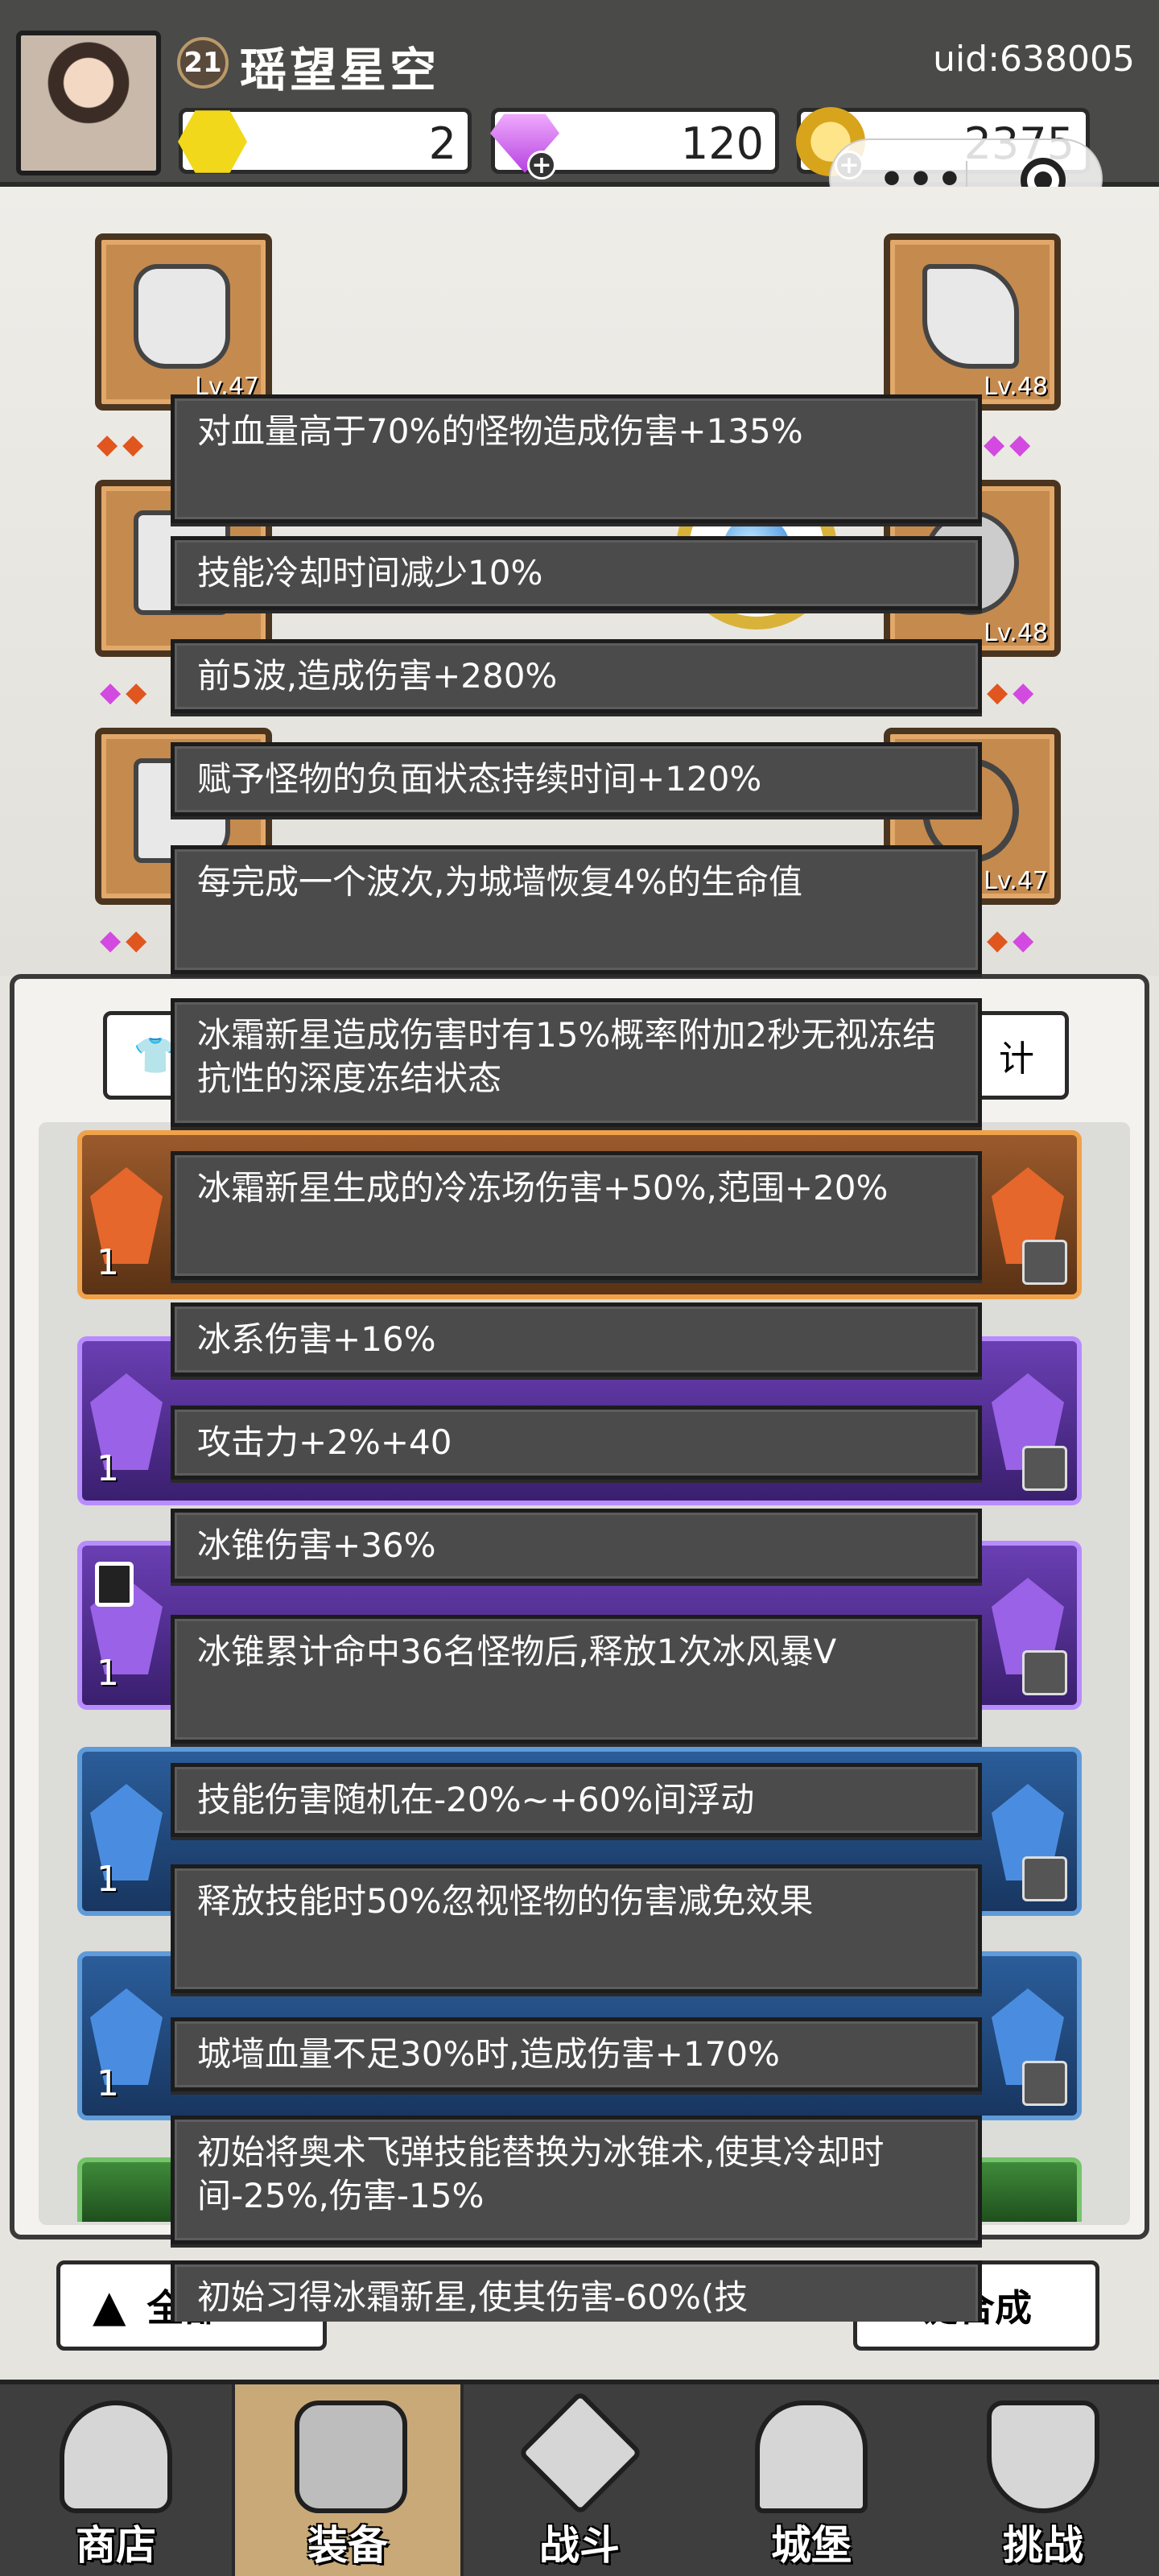 The height and width of the screenshot is (2576, 1159). I want to click on armor-type-icon, so click(1044, 1878).